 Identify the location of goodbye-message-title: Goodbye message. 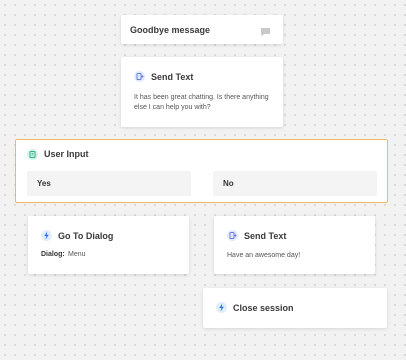
(170, 30).